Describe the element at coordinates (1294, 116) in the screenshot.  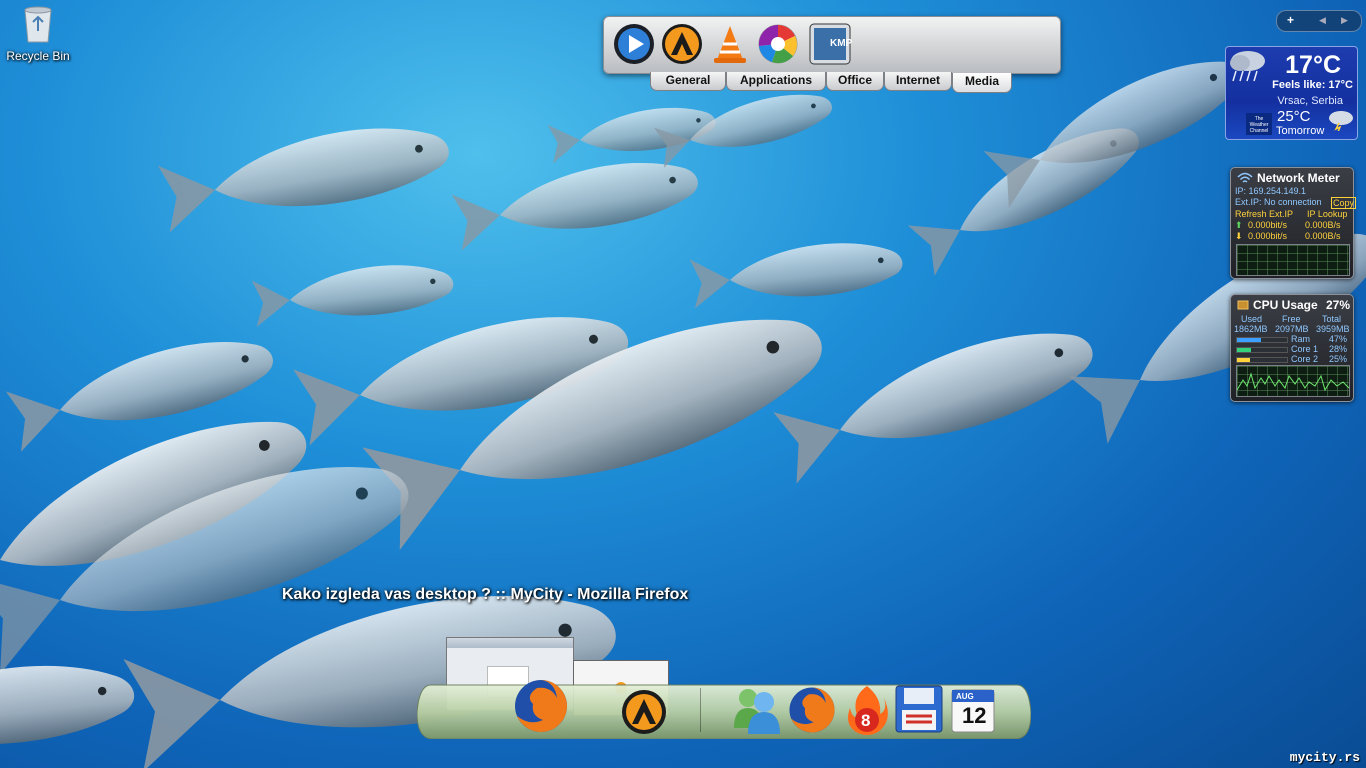
I see `tomorrow-temperature: 25°C` at that location.